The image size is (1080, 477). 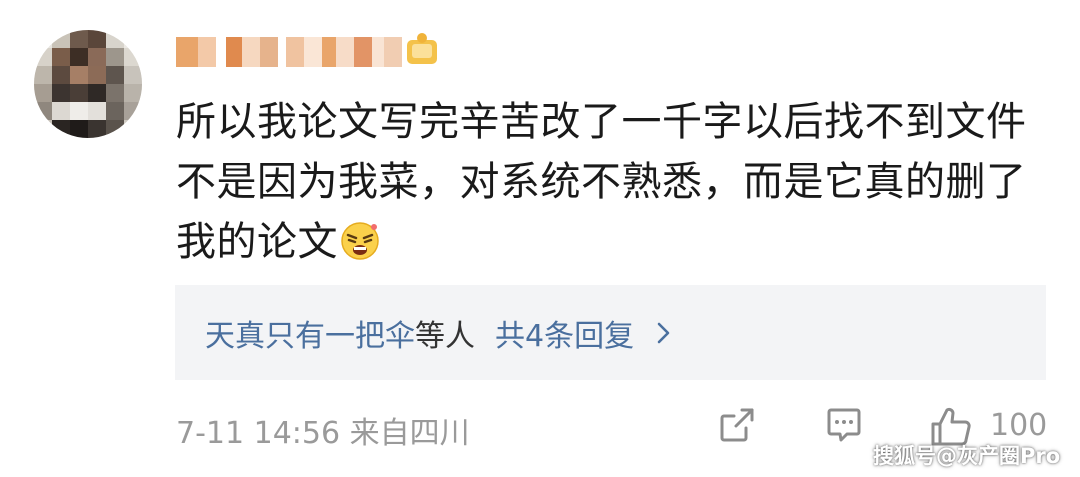 I want to click on replies-count-link: 共4条回复, so click(x=564, y=333).